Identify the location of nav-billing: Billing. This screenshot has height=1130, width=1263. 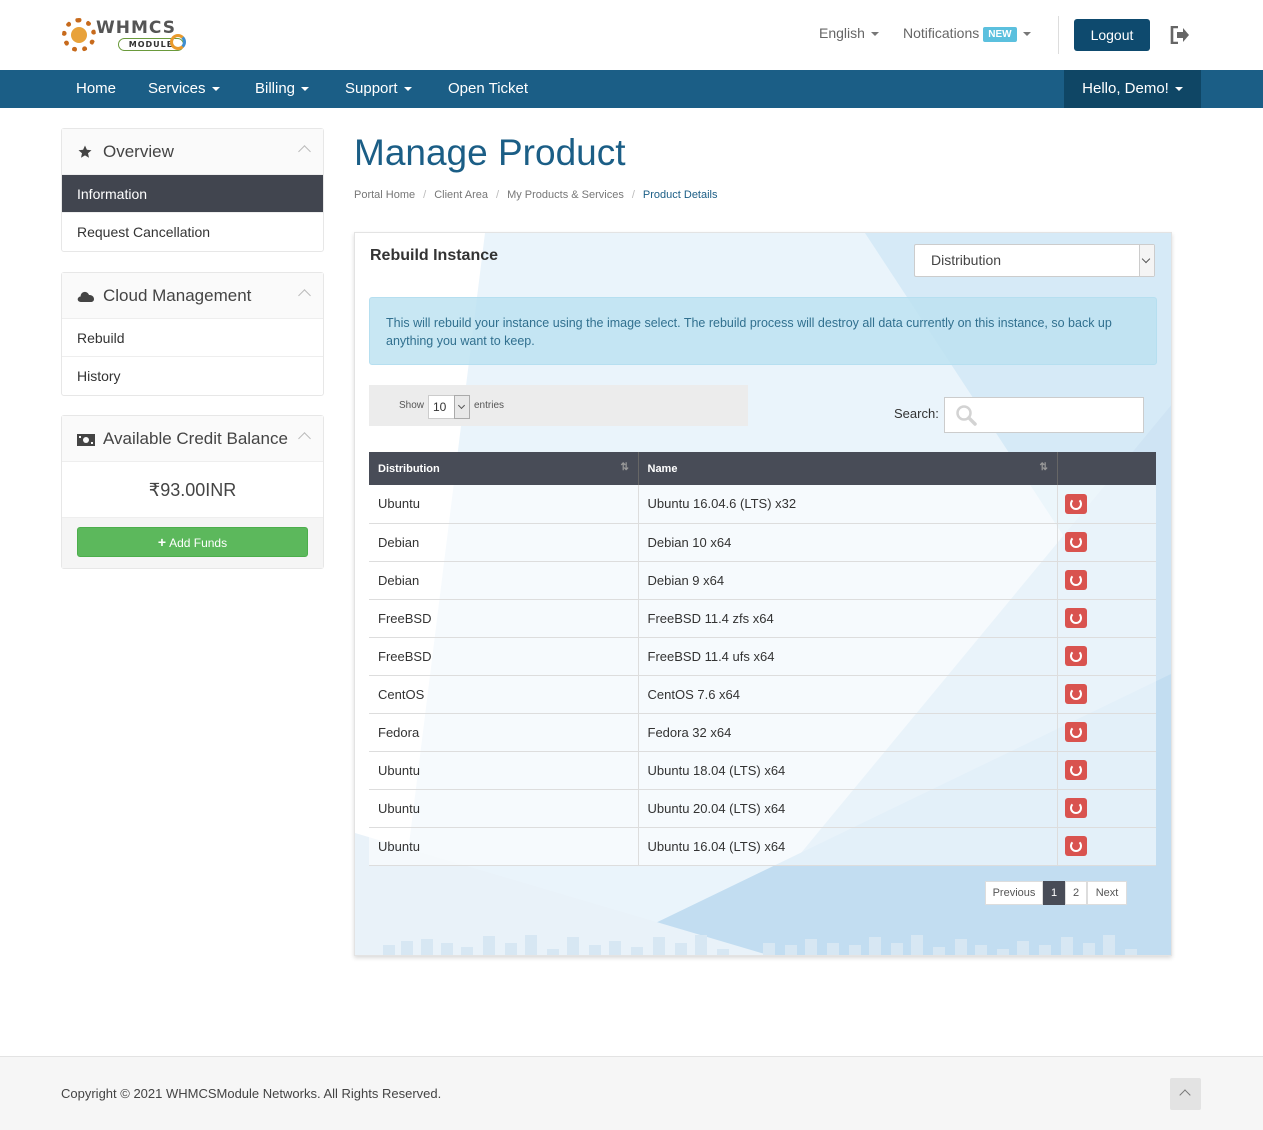
(282, 89).